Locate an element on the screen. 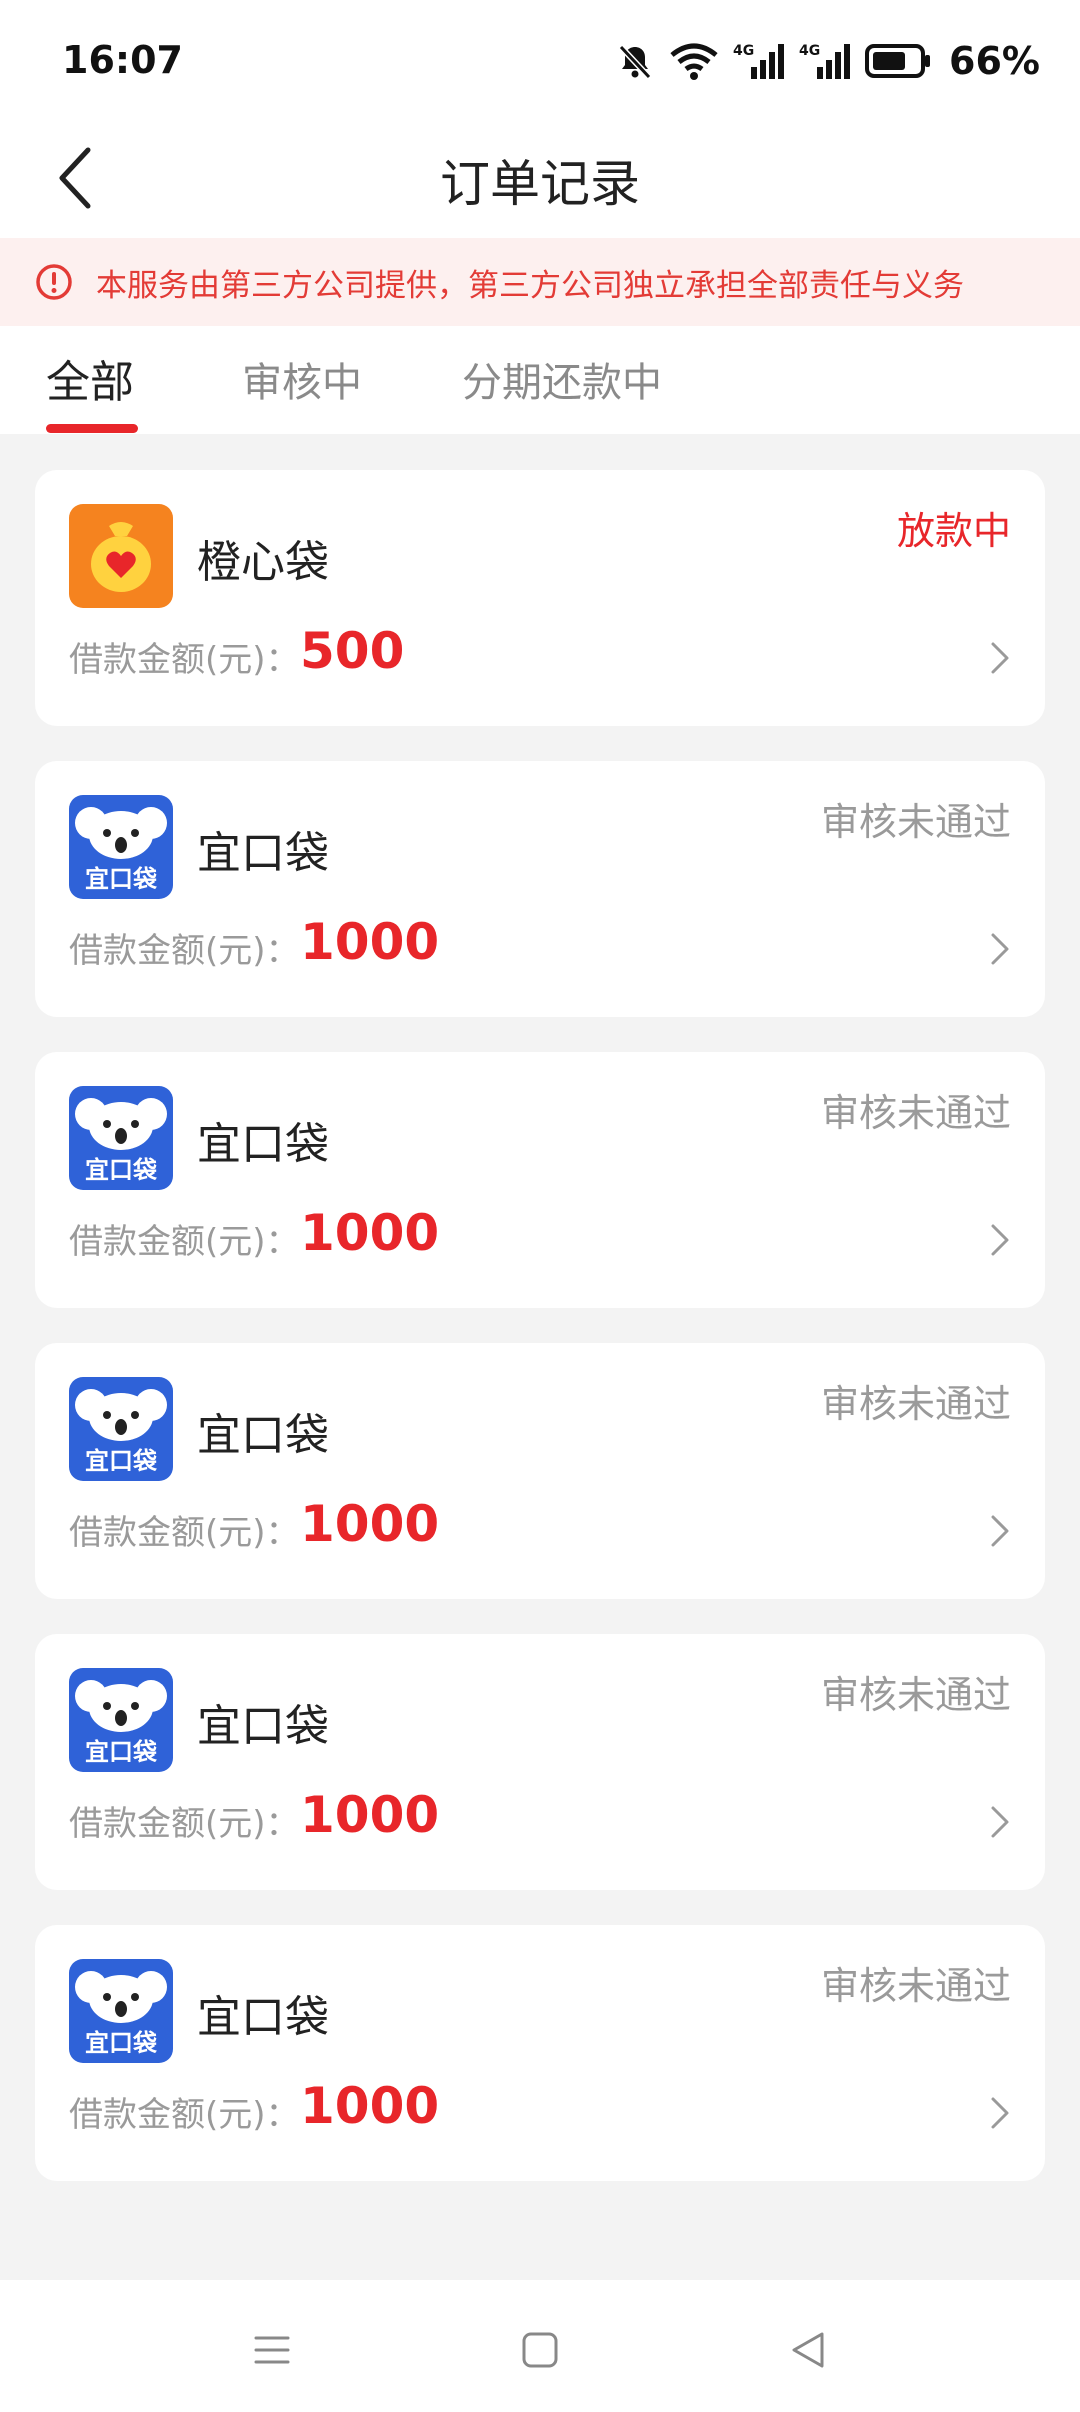 This screenshot has height=2412, width=1080. alert-circle-icon is located at coordinates (54, 282).